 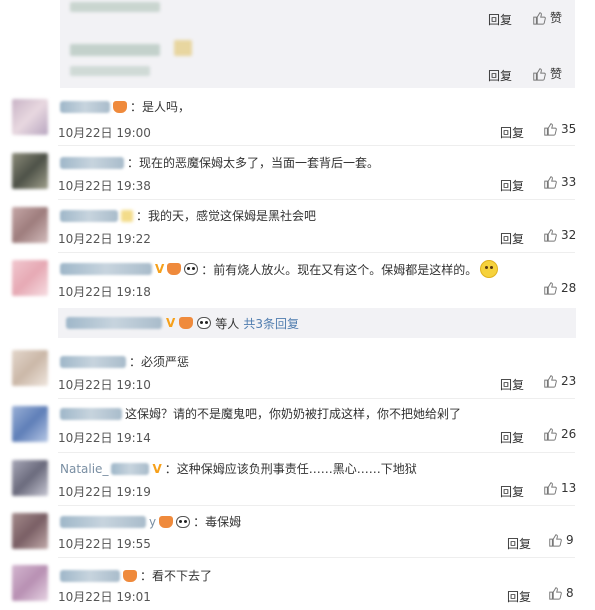 What do you see at coordinates (104, 385) in the screenshot?
I see `comment-time: 10月22日 19:10` at bounding box center [104, 385].